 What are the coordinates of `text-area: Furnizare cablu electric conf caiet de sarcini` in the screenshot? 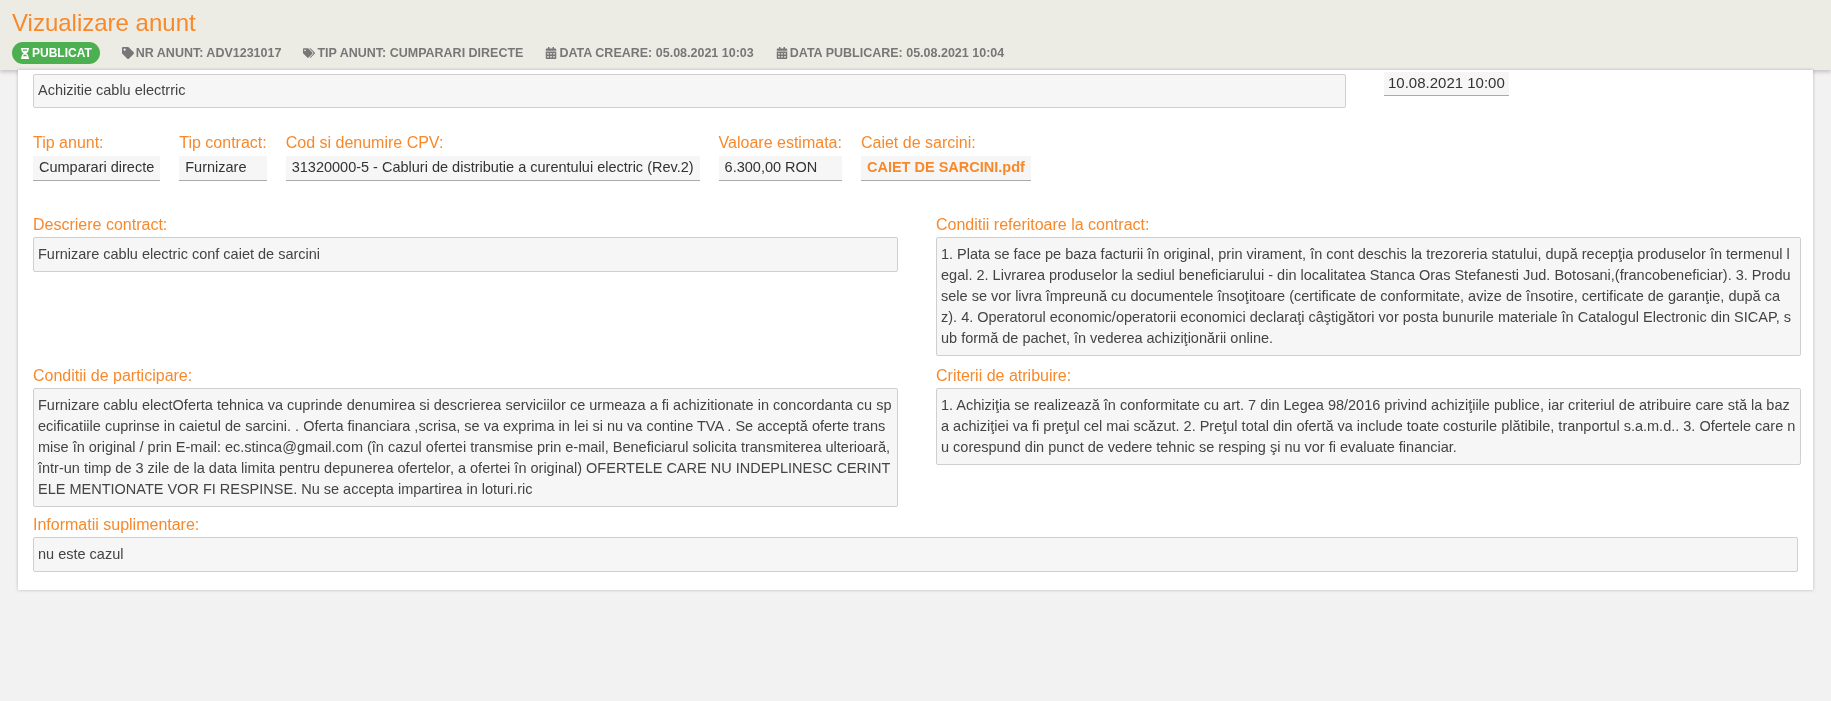 It's located at (465, 254).